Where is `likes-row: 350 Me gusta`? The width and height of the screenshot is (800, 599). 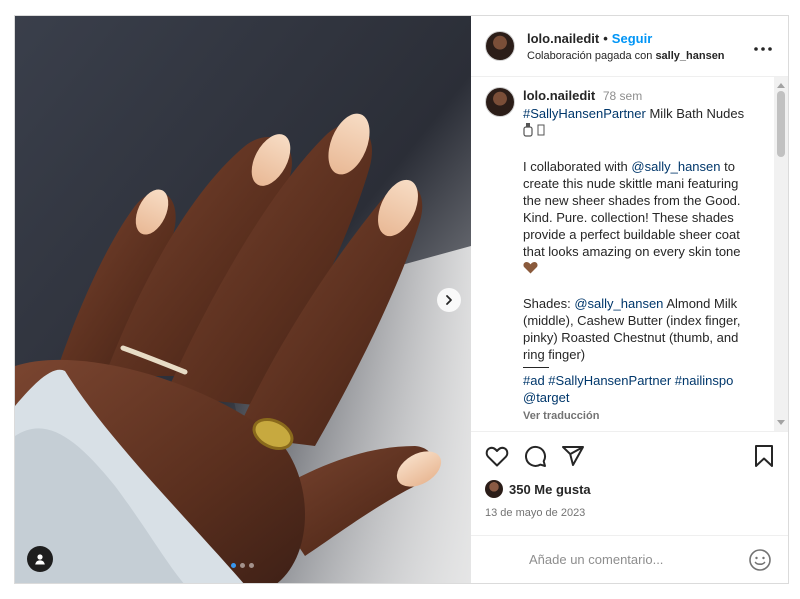
likes-row: 350 Me gusta is located at coordinates (629, 489).